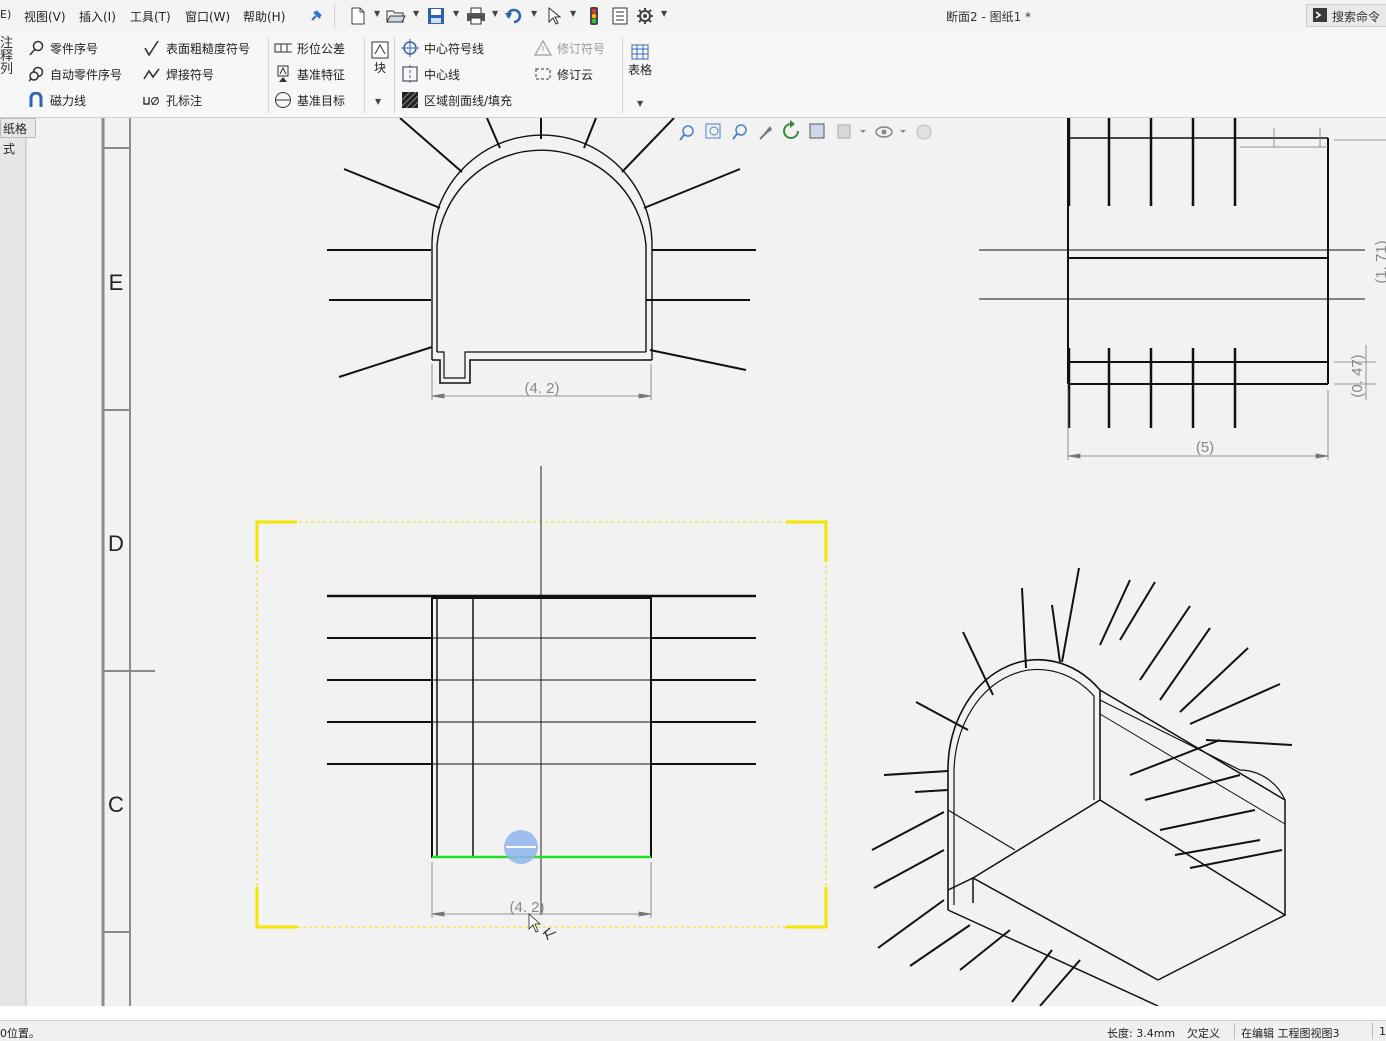 The width and height of the screenshot is (1386, 1041). What do you see at coordinates (1379, 261) in the screenshot?
I see `side-view-partial-dimension: (1. 71)` at bounding box center [1379, 261].